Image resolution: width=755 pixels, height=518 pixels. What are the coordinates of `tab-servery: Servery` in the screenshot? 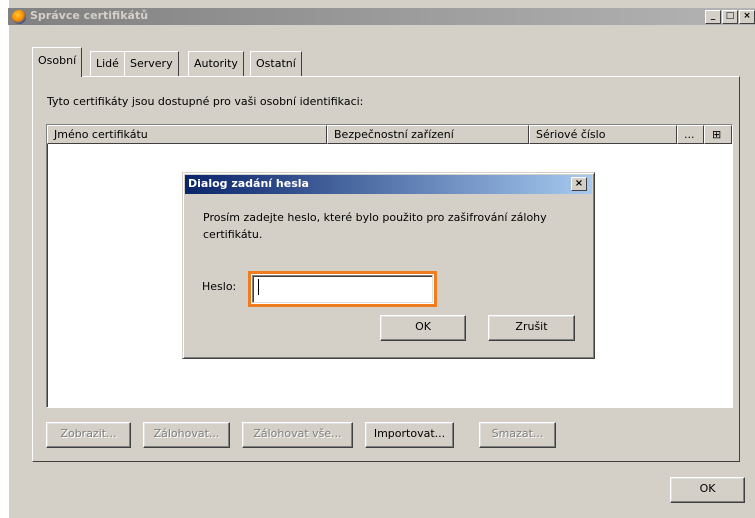 It's located at (151, 63).